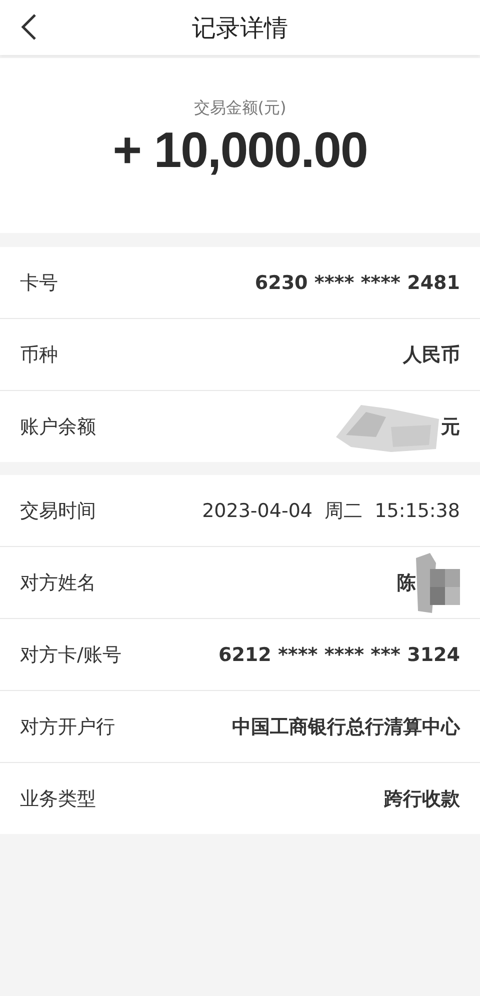 The width and height of the screenshot is (480, 996). Describe the element at coordinates (58, 583) in the screenshot. I see `row-label: 对方姓名` at that location.